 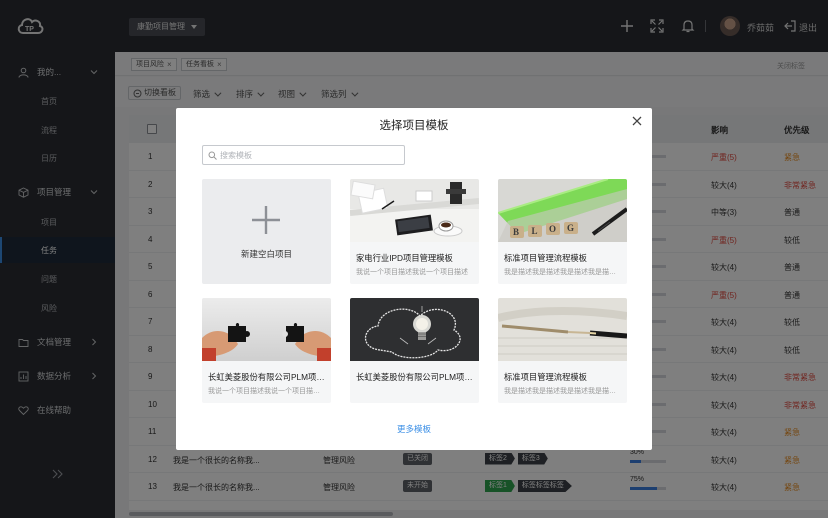 I want to click on modal-title: 选择项目模板, so click(x=414, y=126).